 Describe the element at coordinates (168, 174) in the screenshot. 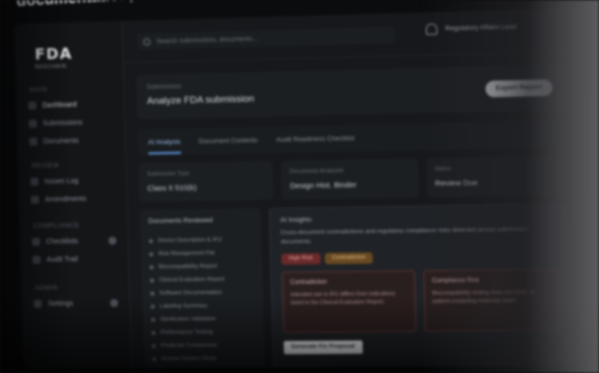

I see `stat-label: Submission Type` at that location.